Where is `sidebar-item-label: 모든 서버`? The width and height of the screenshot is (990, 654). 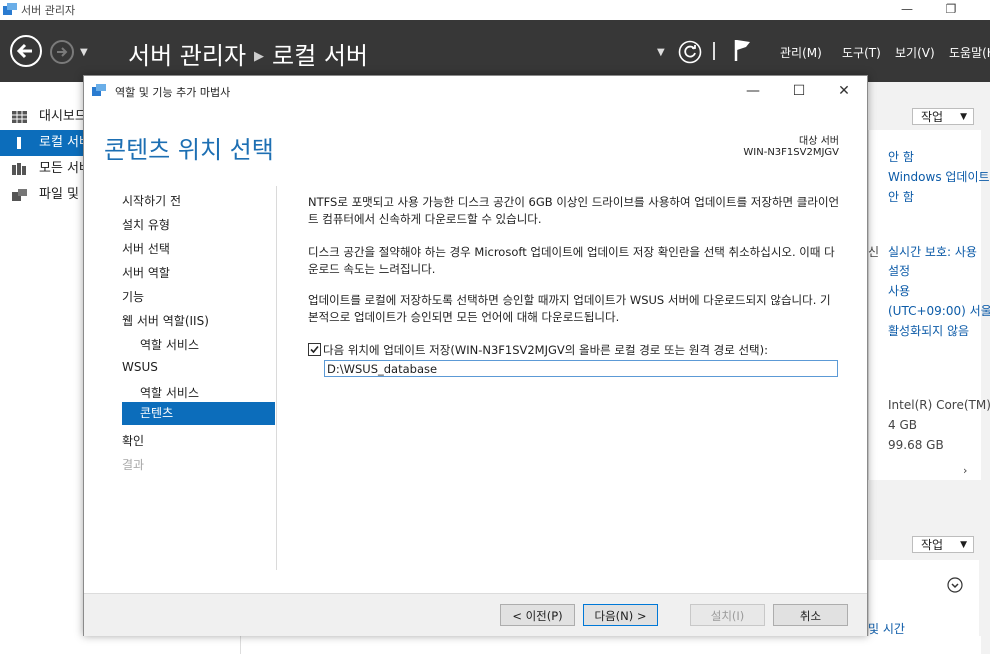 sidebar-item-label: 모든 서버 is located at coordinates (61, 168).